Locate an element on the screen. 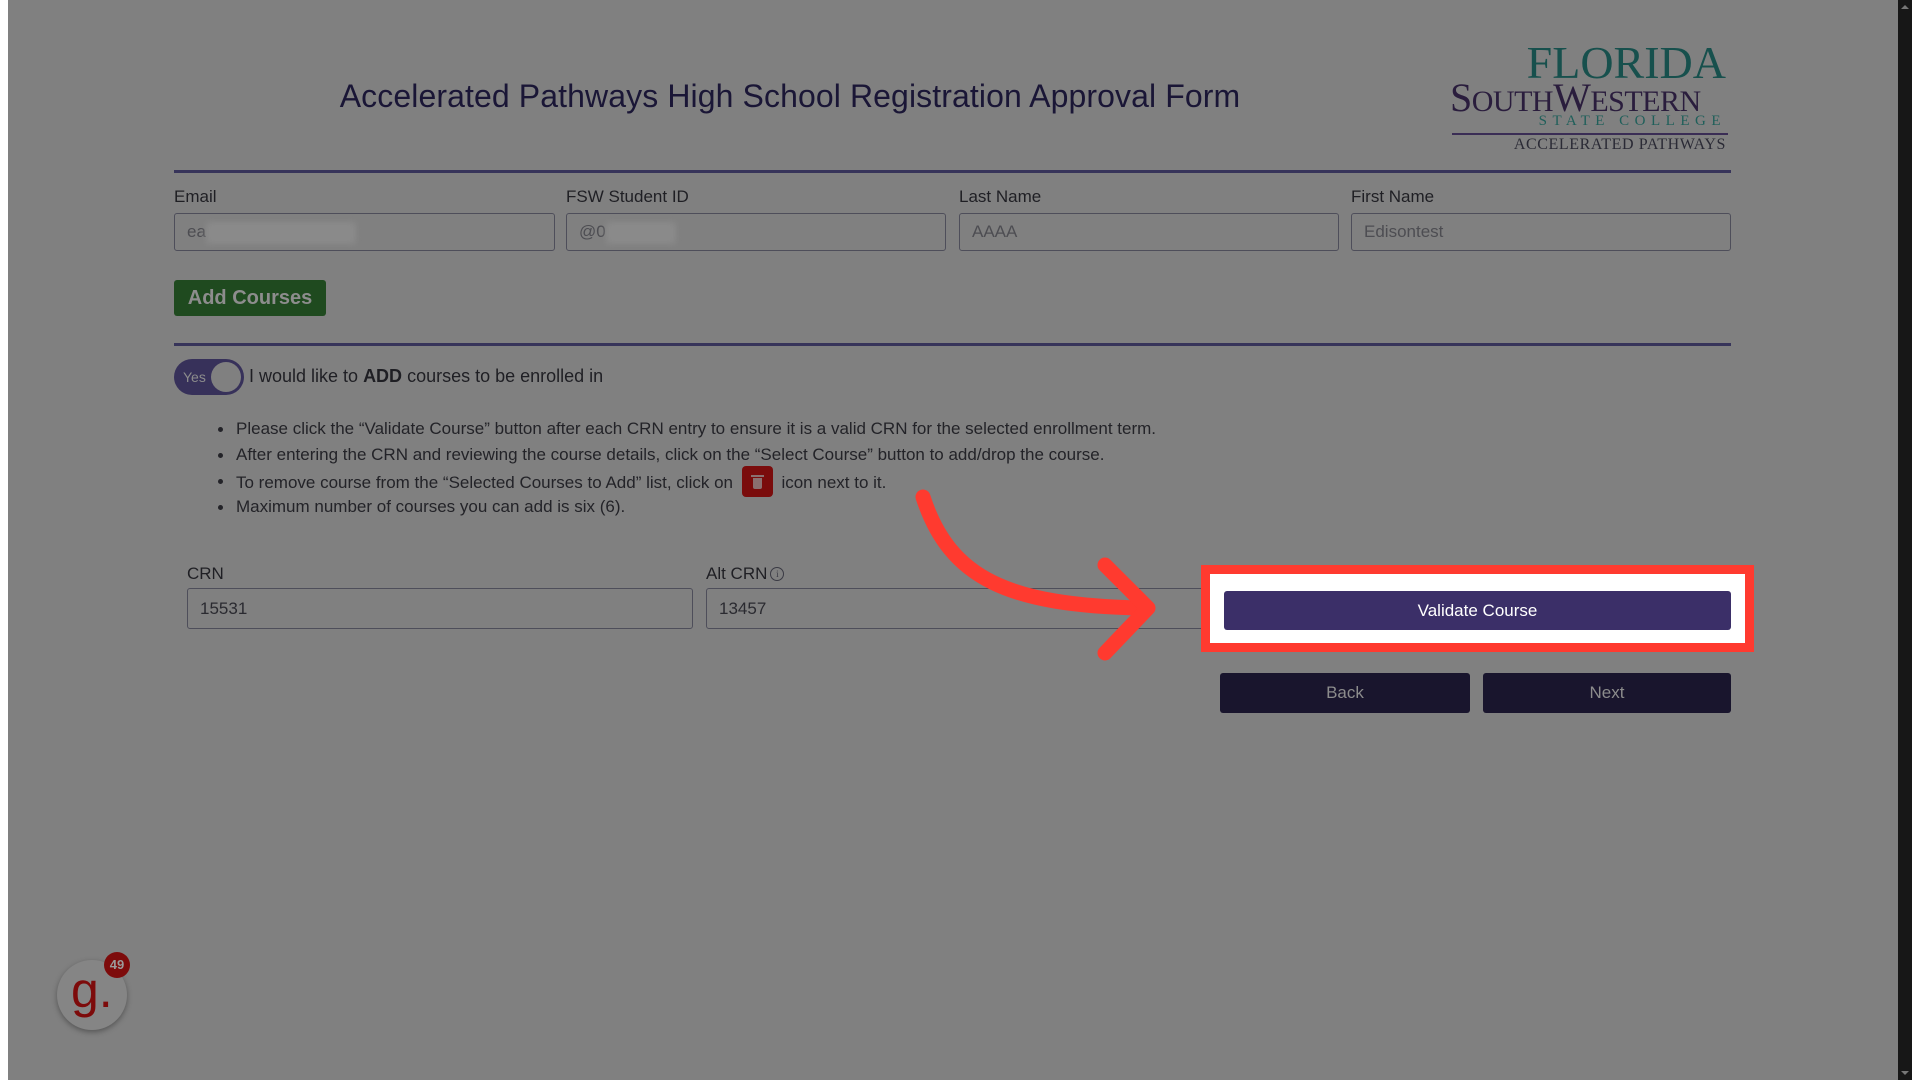 This screenshot has height=1080, width=1920. grammarly-button: g. 49 is located at coordinates (93, 991).